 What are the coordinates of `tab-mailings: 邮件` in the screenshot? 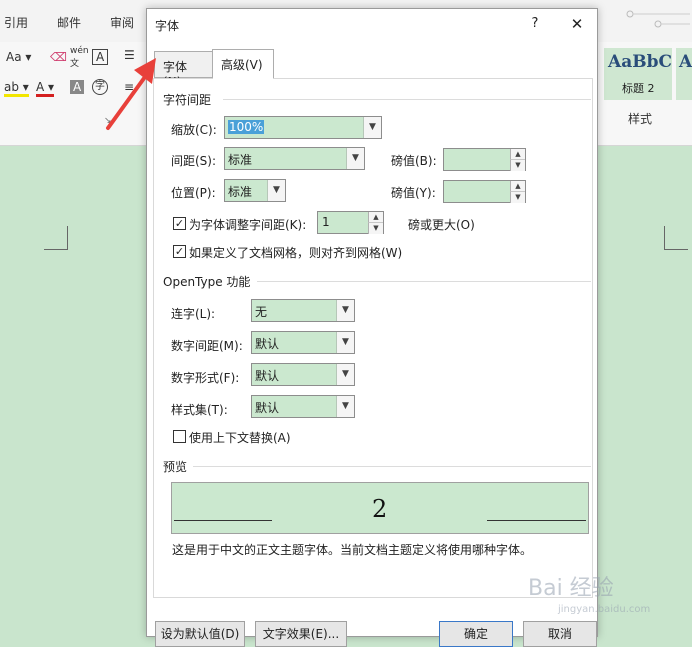 It's located at (69, 22).